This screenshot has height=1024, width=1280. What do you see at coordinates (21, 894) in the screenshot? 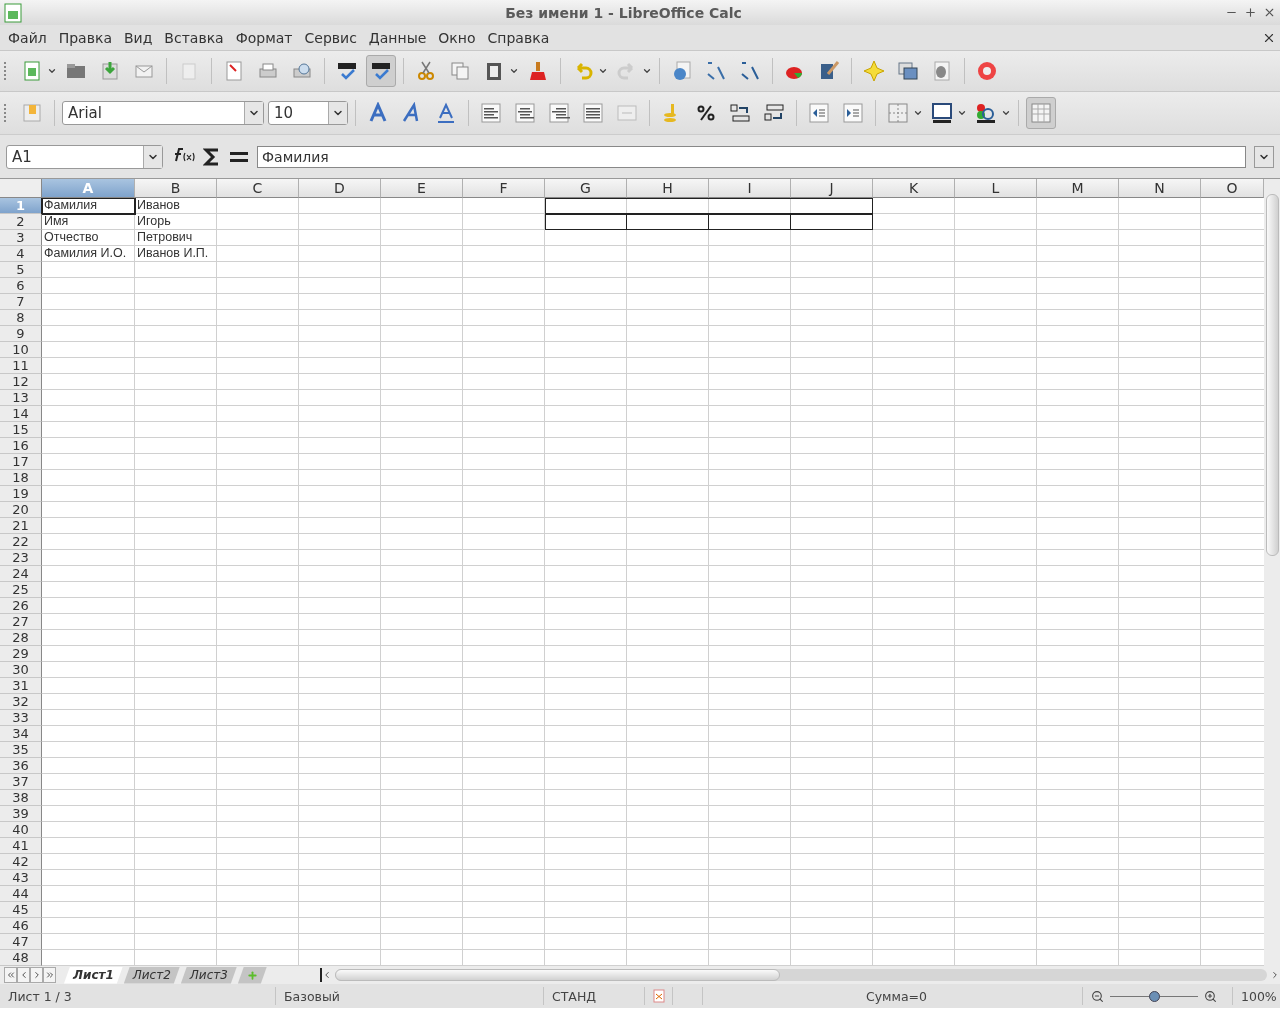
I see `row-header: 44` at bounding box center [21, 894].